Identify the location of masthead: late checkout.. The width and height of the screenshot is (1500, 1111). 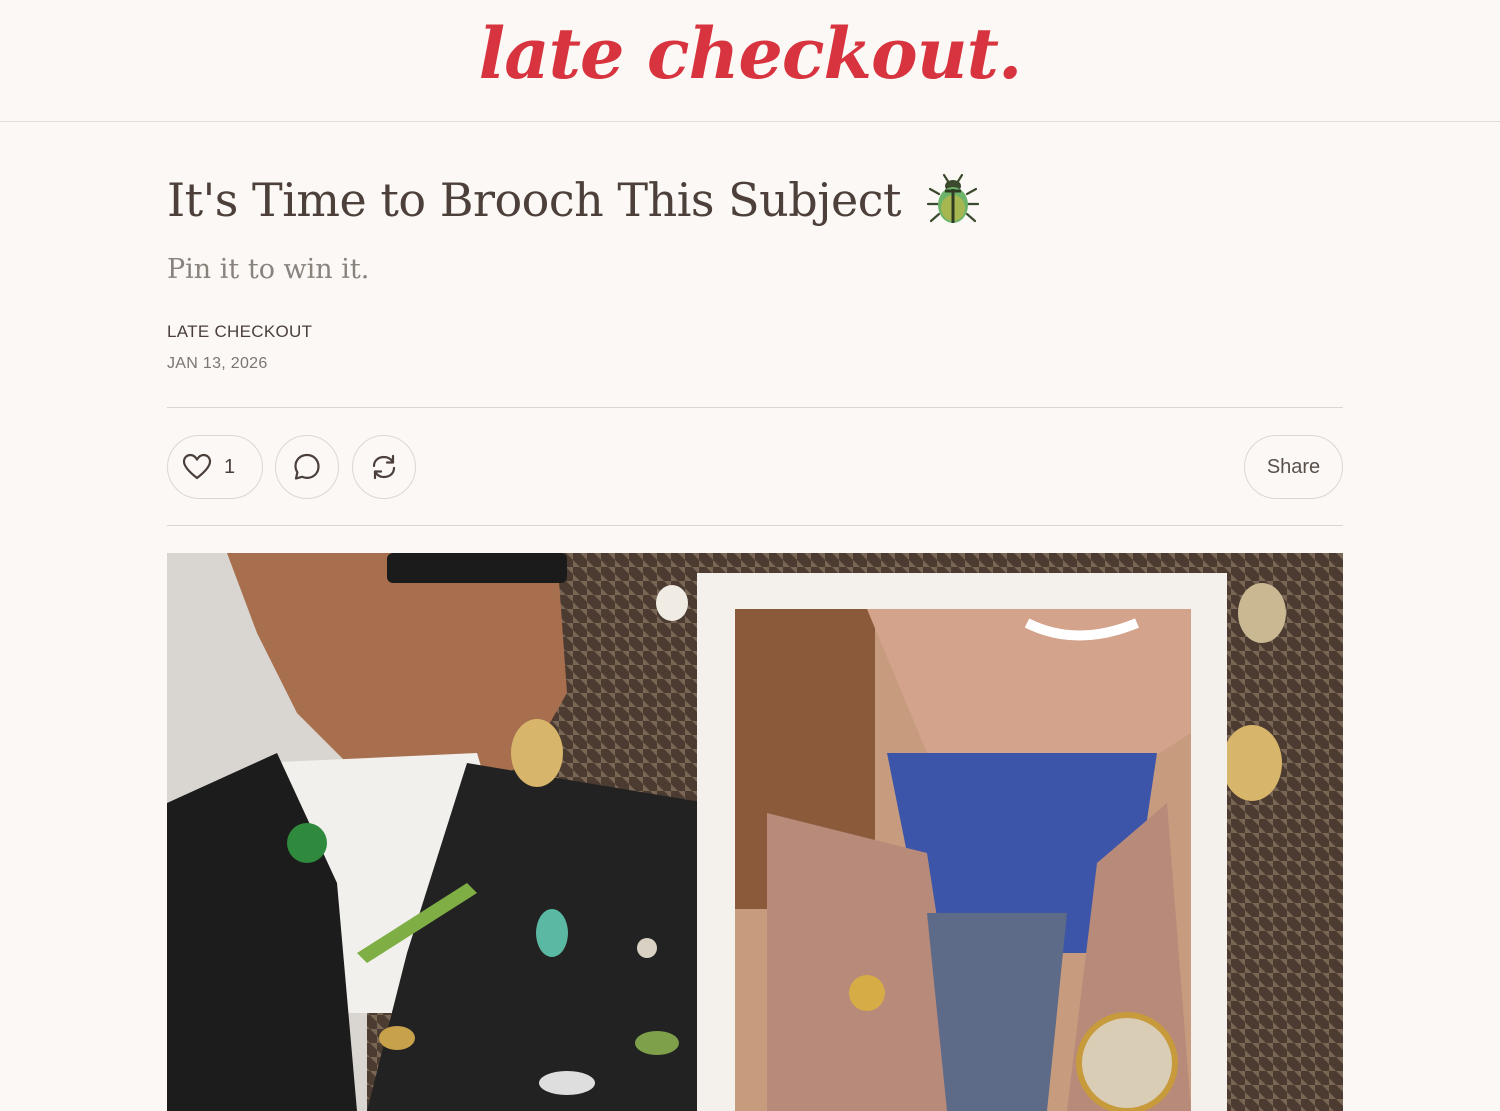
(750, 61).